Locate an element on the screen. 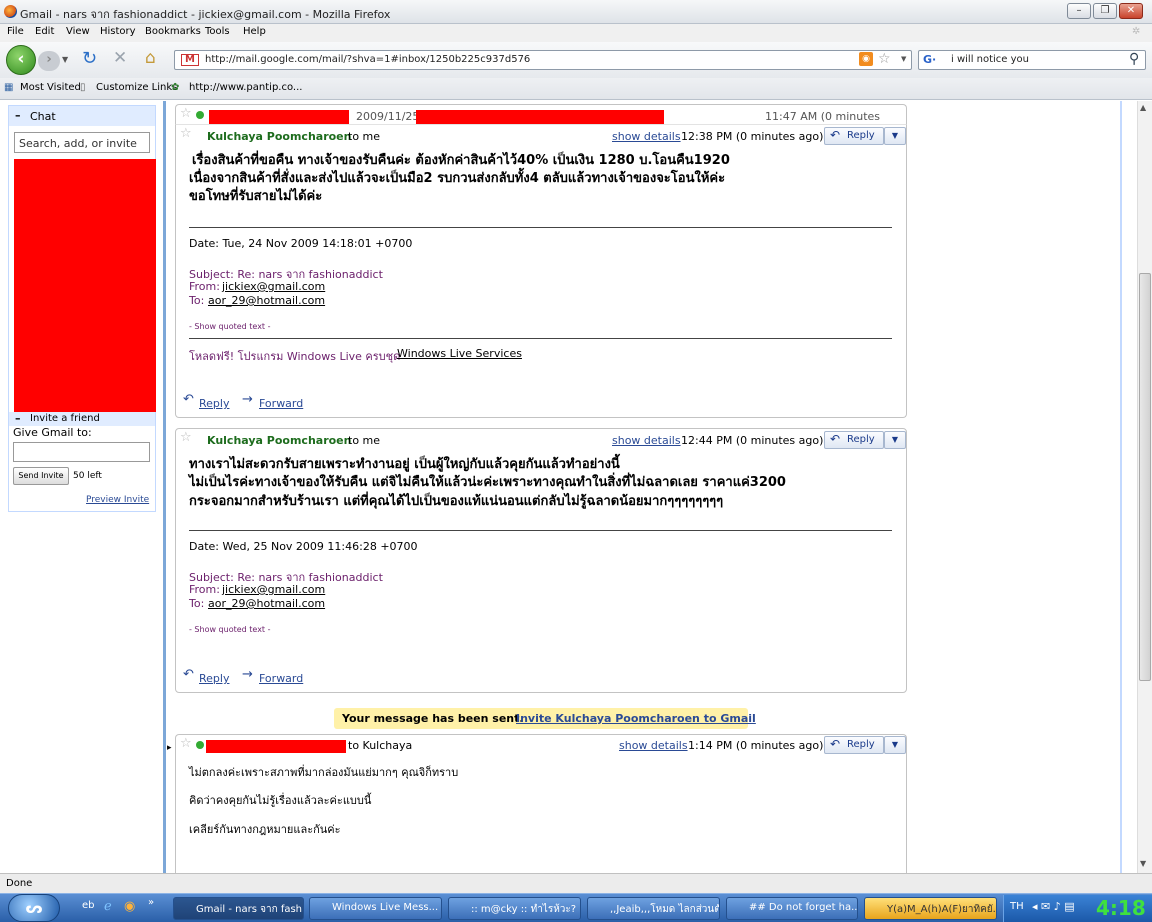 This screenshot has height=922, width=1152. ebay-icon: eb is located at coordinates (88, 905).